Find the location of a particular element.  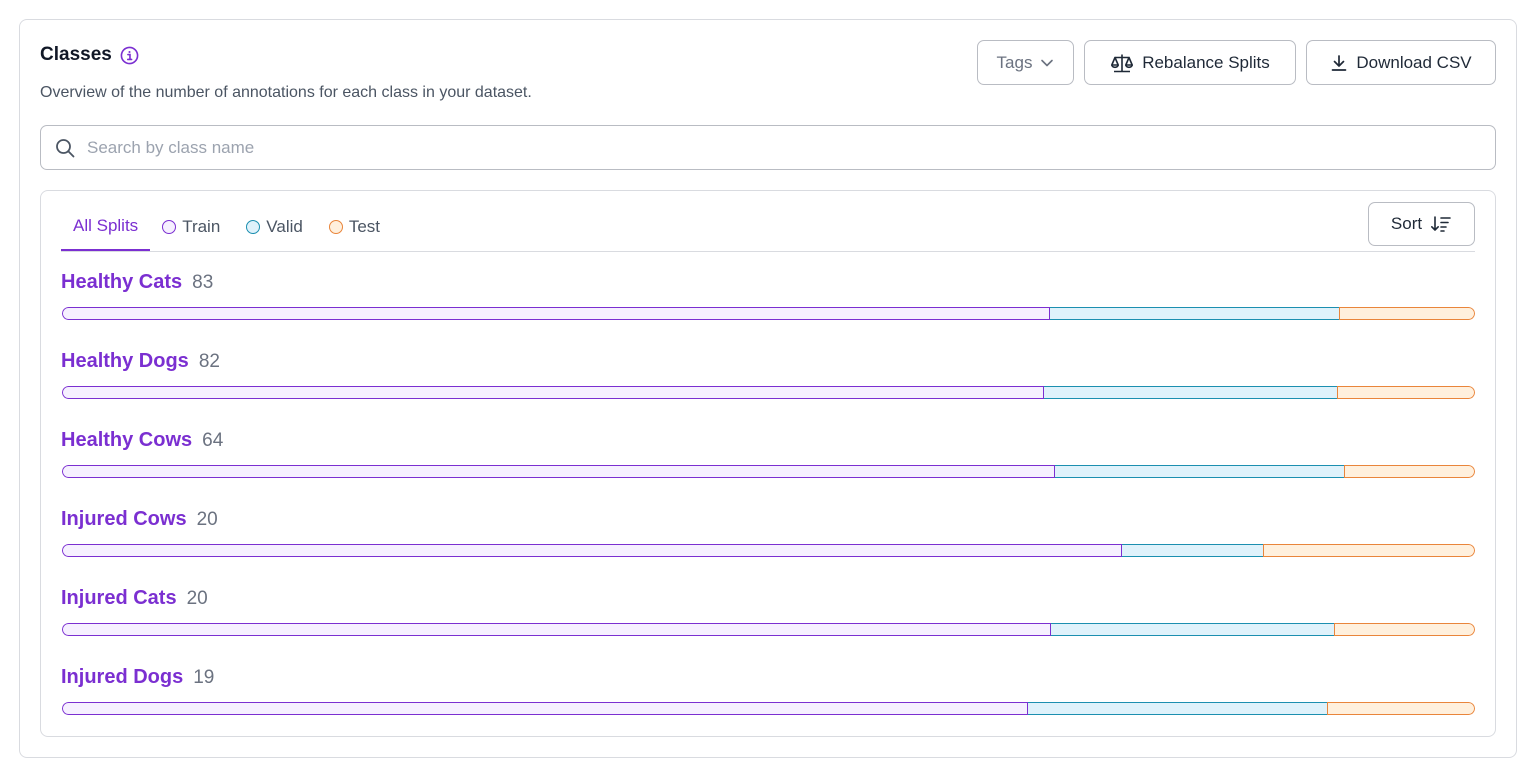

title-row: Classes is located at coordinates (286, 55).